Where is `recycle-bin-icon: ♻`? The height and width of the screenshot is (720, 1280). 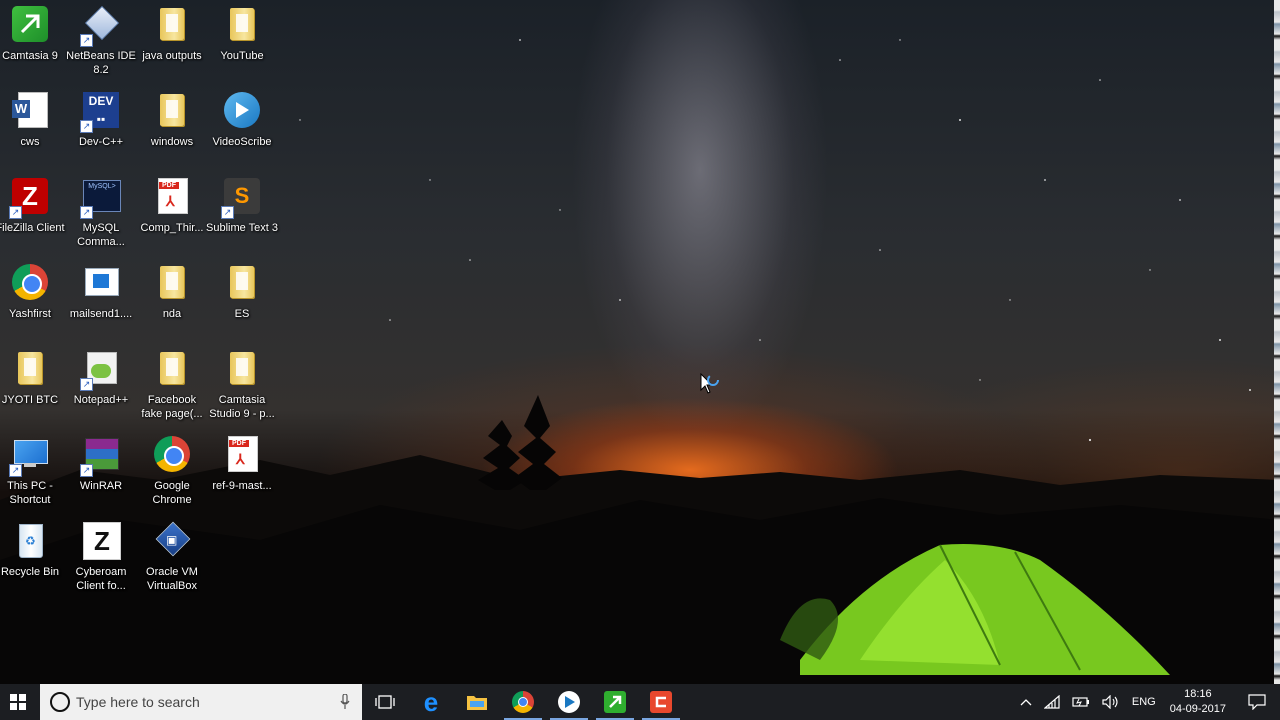
recycle-bin-icon: ♻ is located at coordinates (30, 542).